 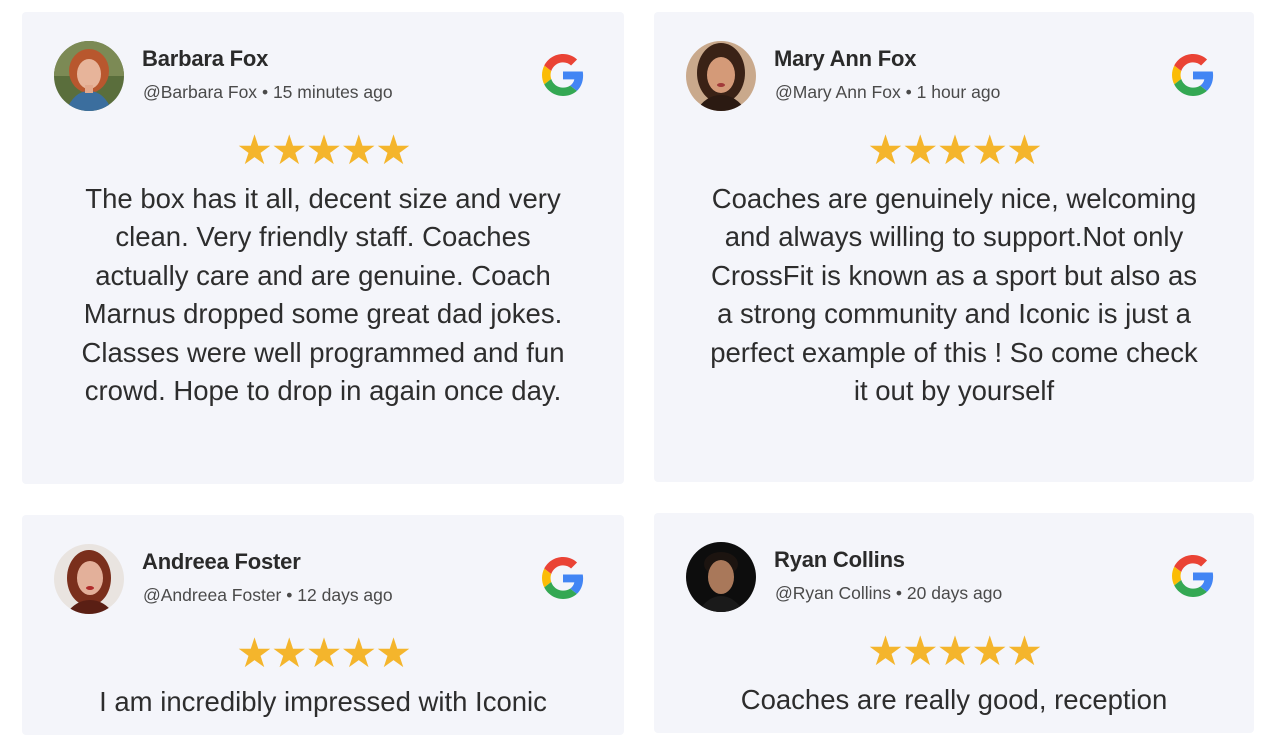 What do you see at coordinates (845, 58) in the screenshot?
I see `reviewer-name: Mary Ann Fox` at bounding box center [845, 58].